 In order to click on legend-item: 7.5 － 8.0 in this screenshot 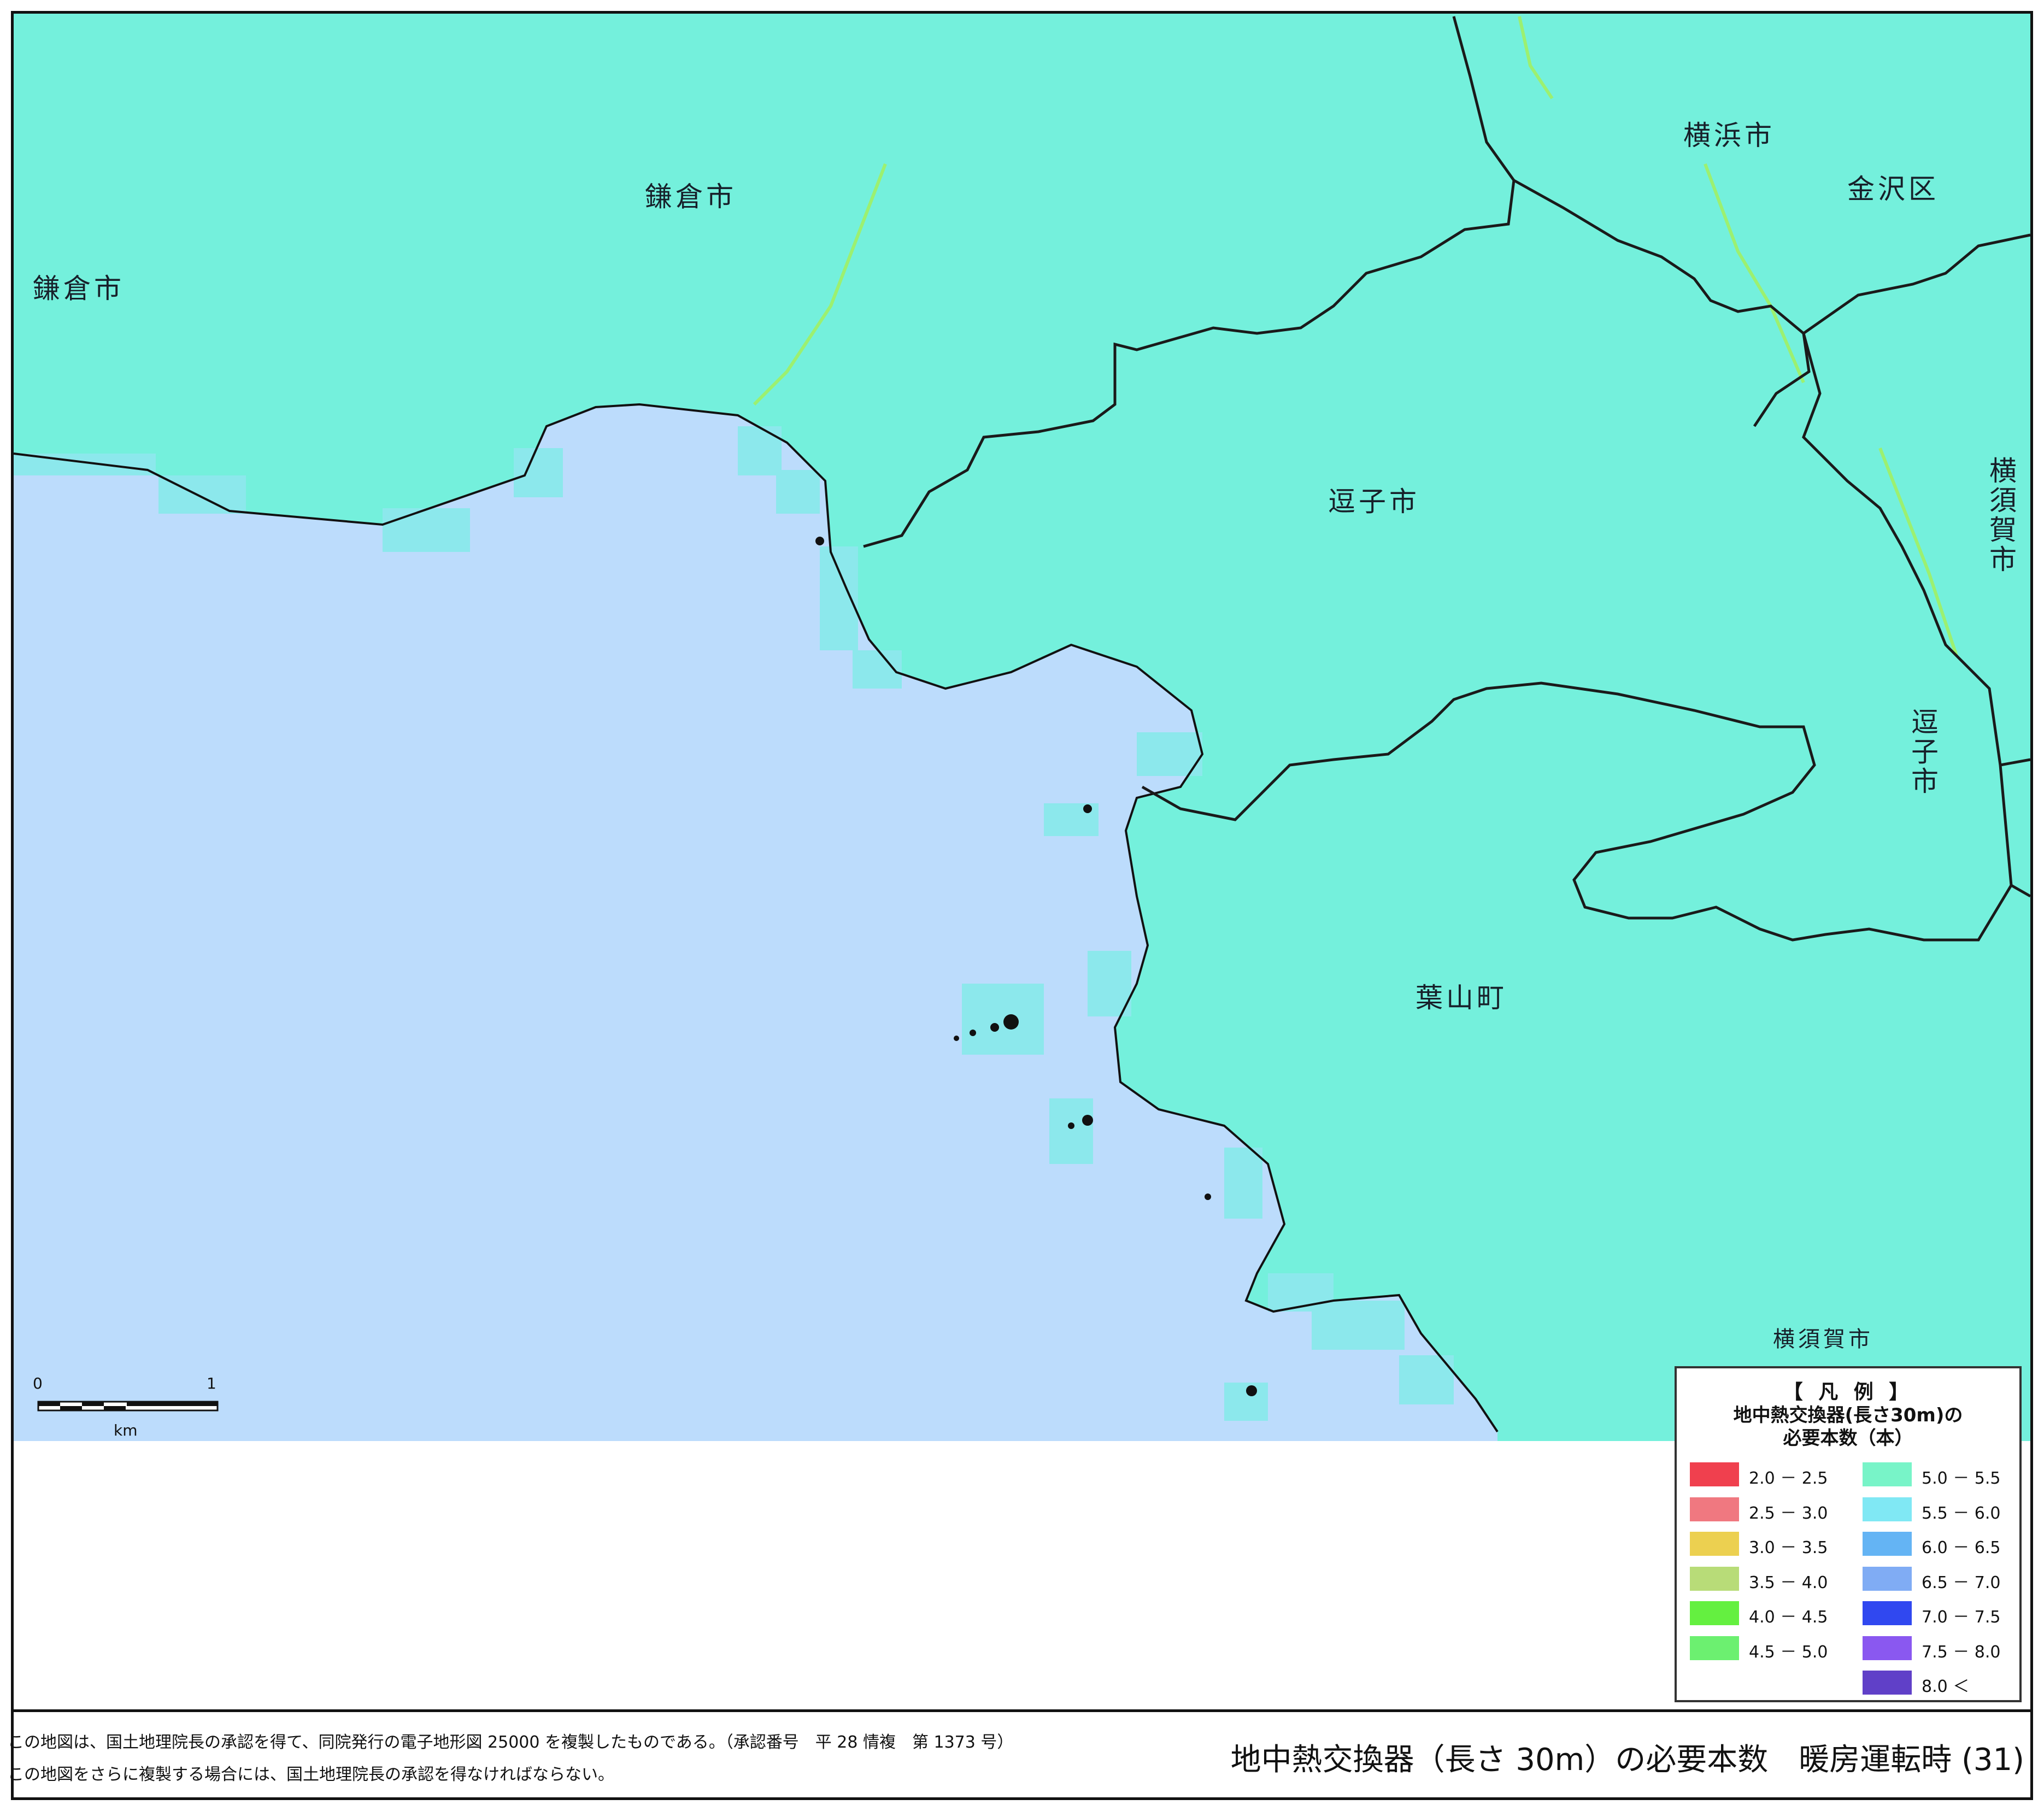, I will do `click(1945, 1649)`.